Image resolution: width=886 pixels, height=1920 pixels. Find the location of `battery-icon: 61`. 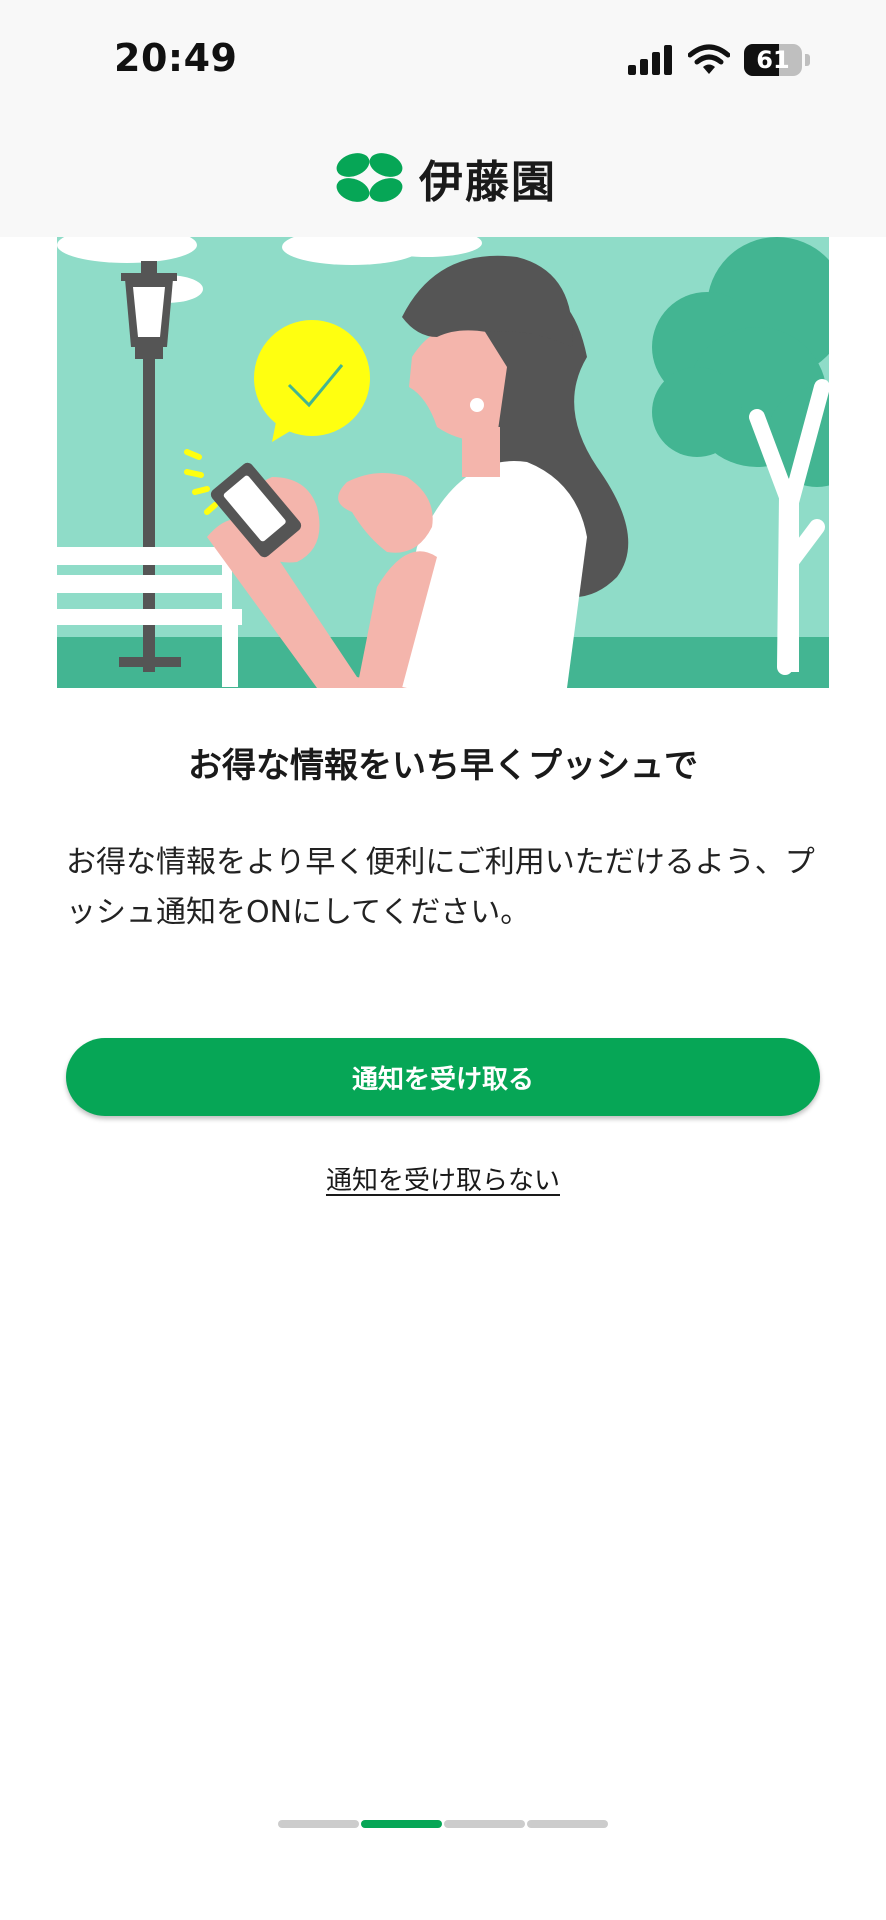

battery-icon: 61 is located at coordinates (773, 60).